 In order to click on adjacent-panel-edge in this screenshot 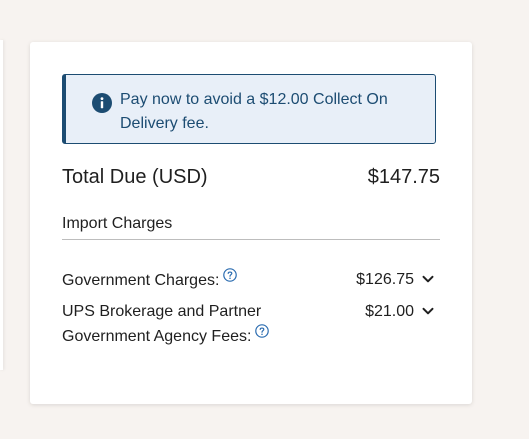, I will do `click(1, 205)`.